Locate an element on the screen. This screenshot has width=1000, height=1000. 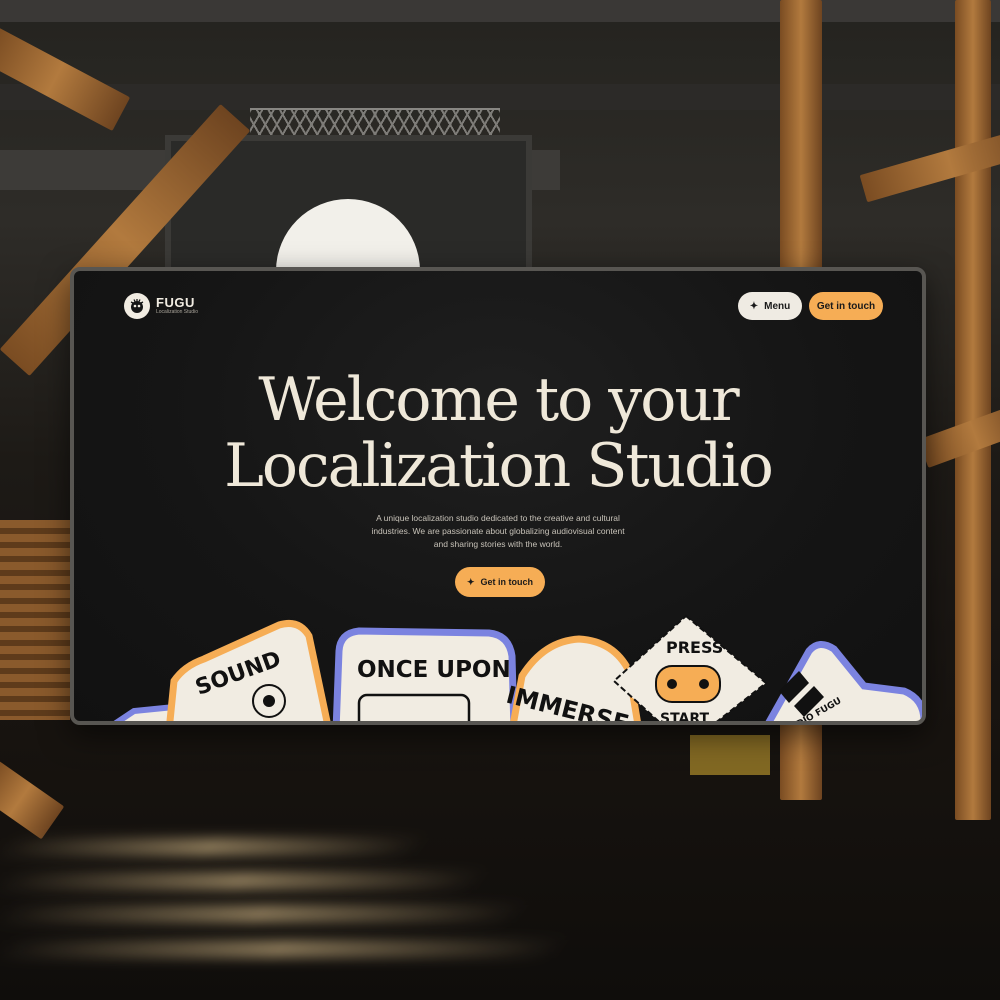
hero-title: Welcome to your Localization Studio is located at coordinates (498, 433).